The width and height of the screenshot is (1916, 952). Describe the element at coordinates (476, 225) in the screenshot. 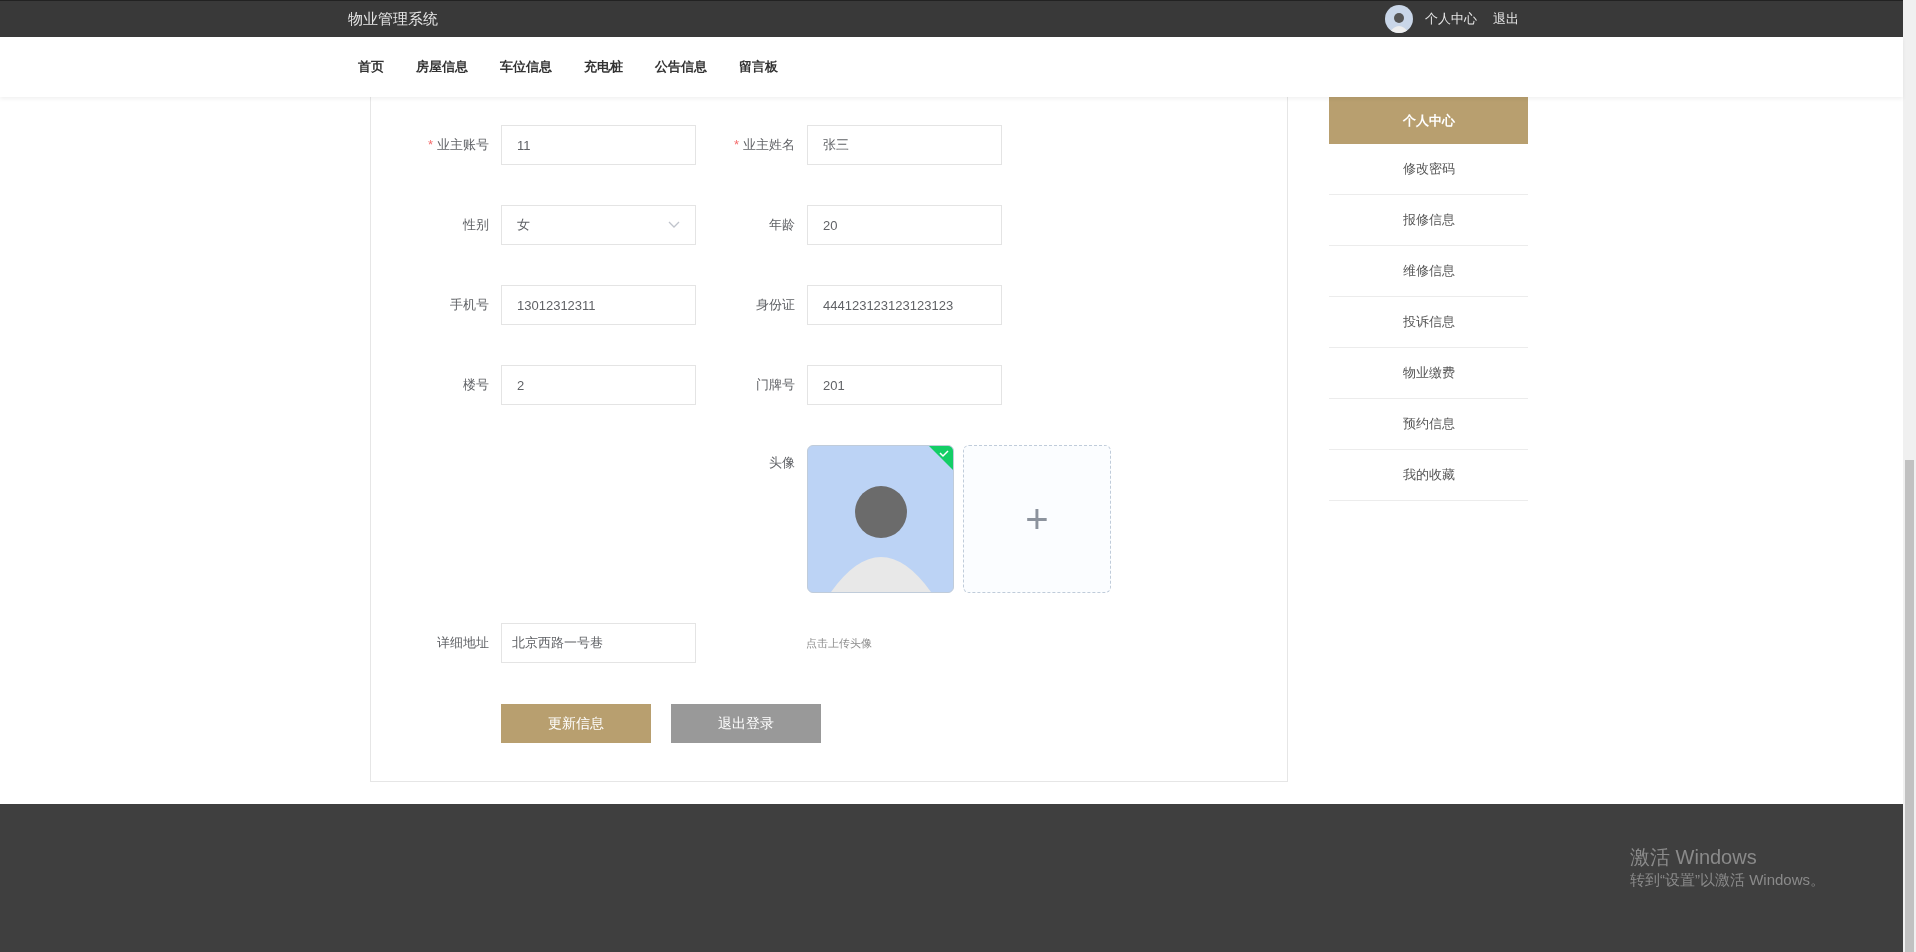

I see `field-label: 性别` at that location.